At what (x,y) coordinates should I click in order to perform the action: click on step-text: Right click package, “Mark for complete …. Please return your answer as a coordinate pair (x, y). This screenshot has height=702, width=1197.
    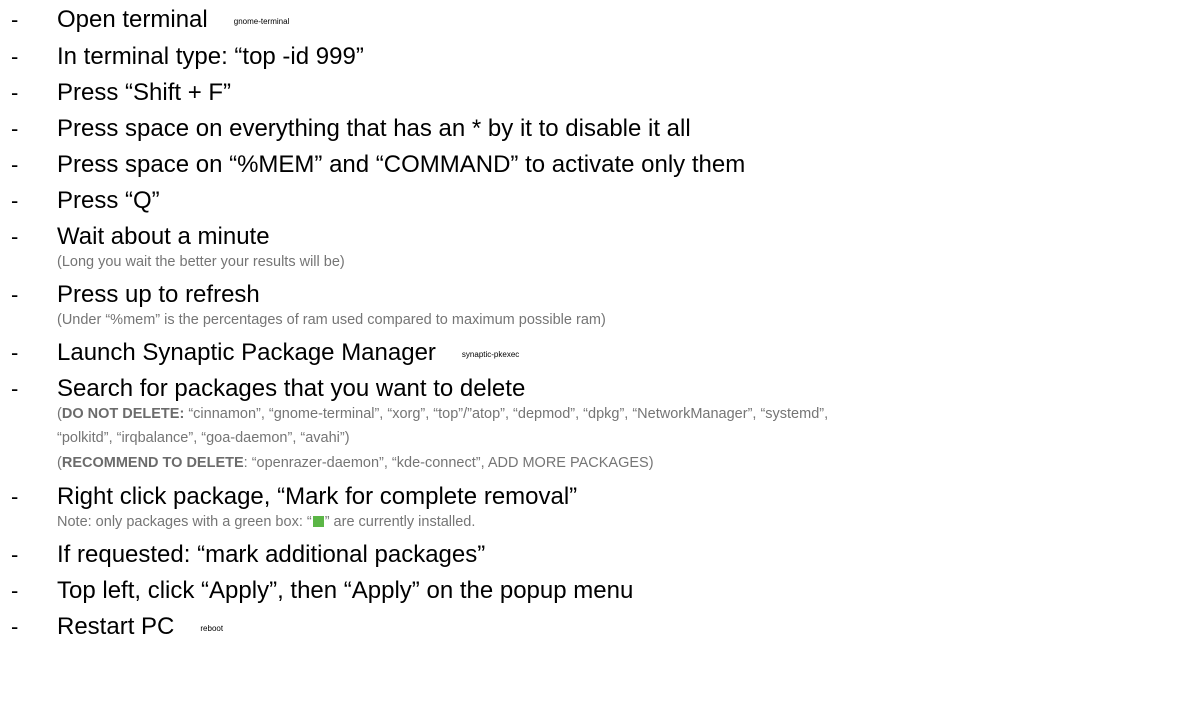
    Looking at the image, I should click on (317, 496).